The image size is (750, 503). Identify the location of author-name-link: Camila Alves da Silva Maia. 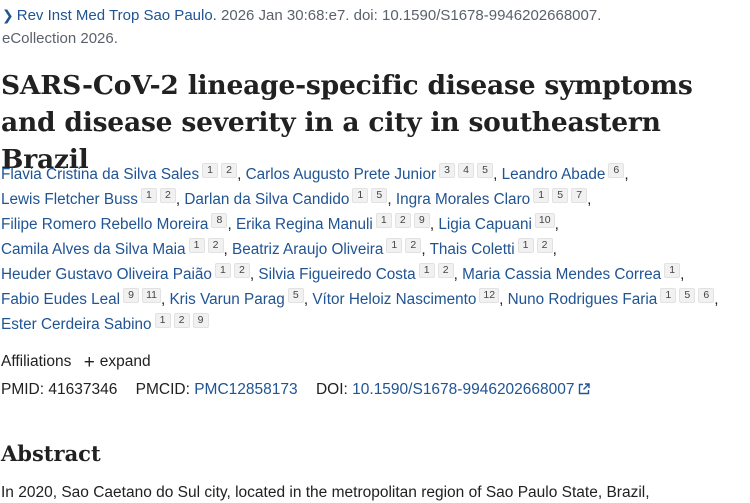
(93, 249).